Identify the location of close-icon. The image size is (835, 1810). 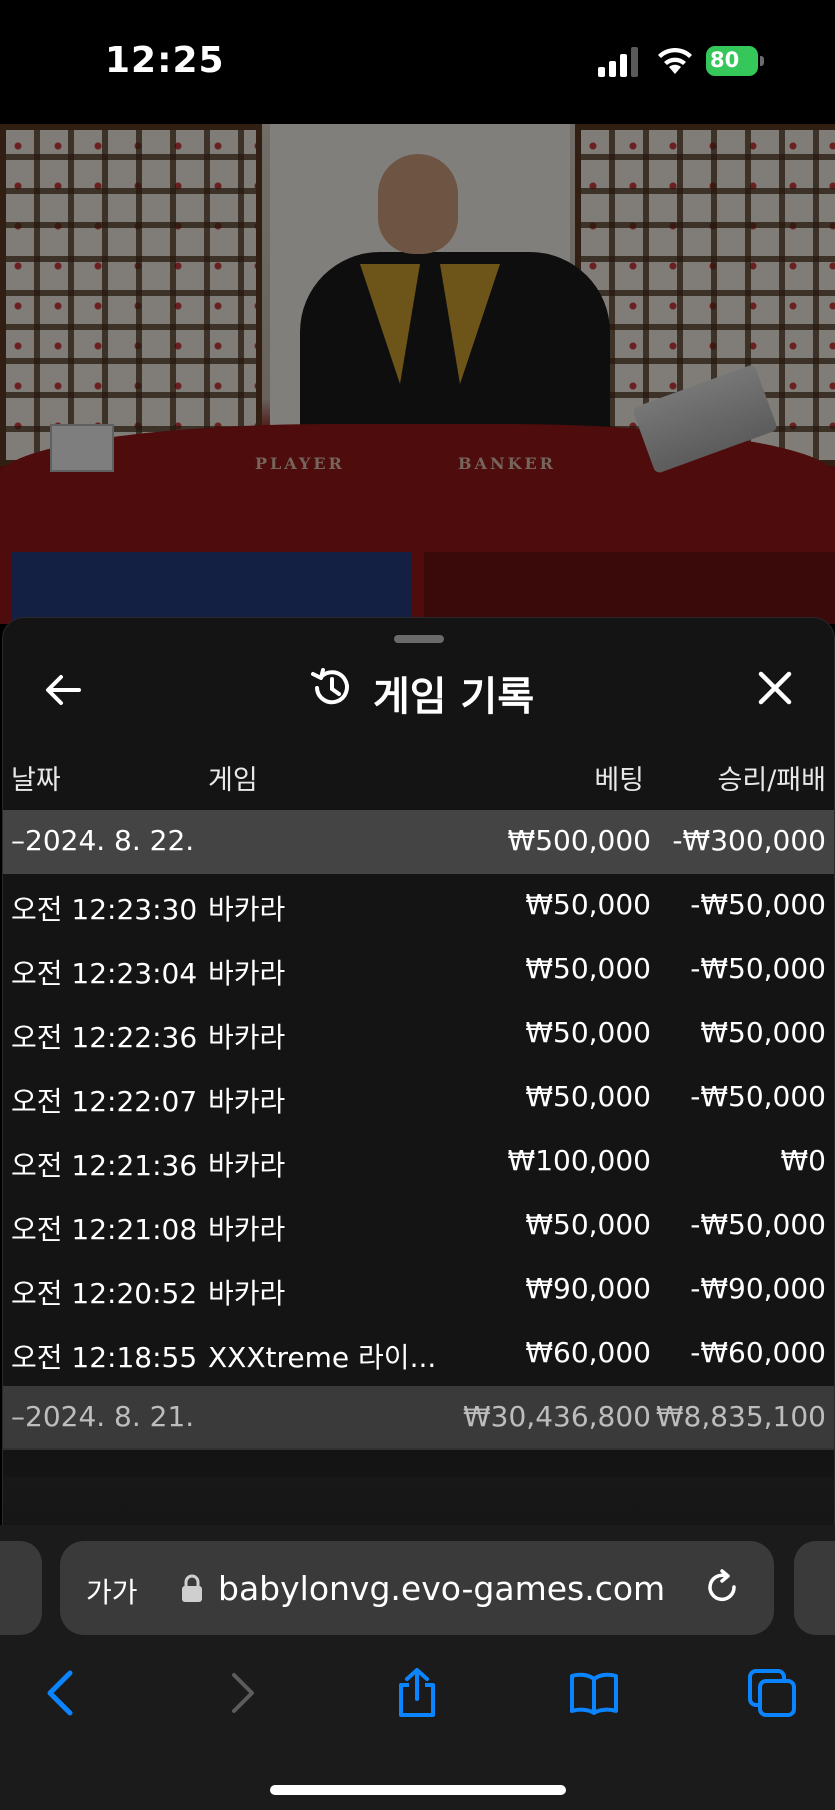
(775, 688).